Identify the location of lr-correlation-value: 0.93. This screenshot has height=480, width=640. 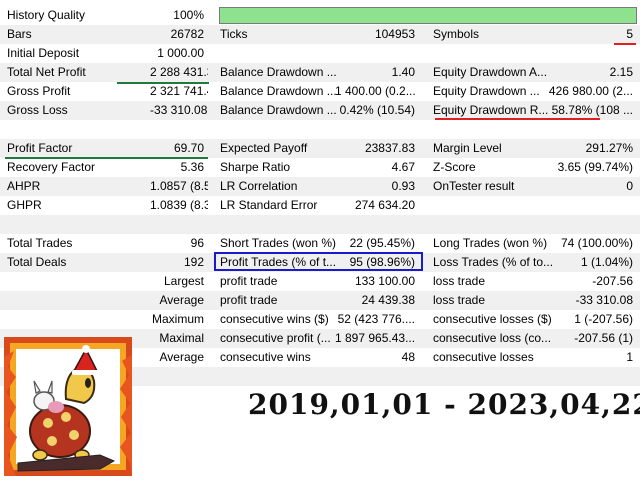
(403, 186).